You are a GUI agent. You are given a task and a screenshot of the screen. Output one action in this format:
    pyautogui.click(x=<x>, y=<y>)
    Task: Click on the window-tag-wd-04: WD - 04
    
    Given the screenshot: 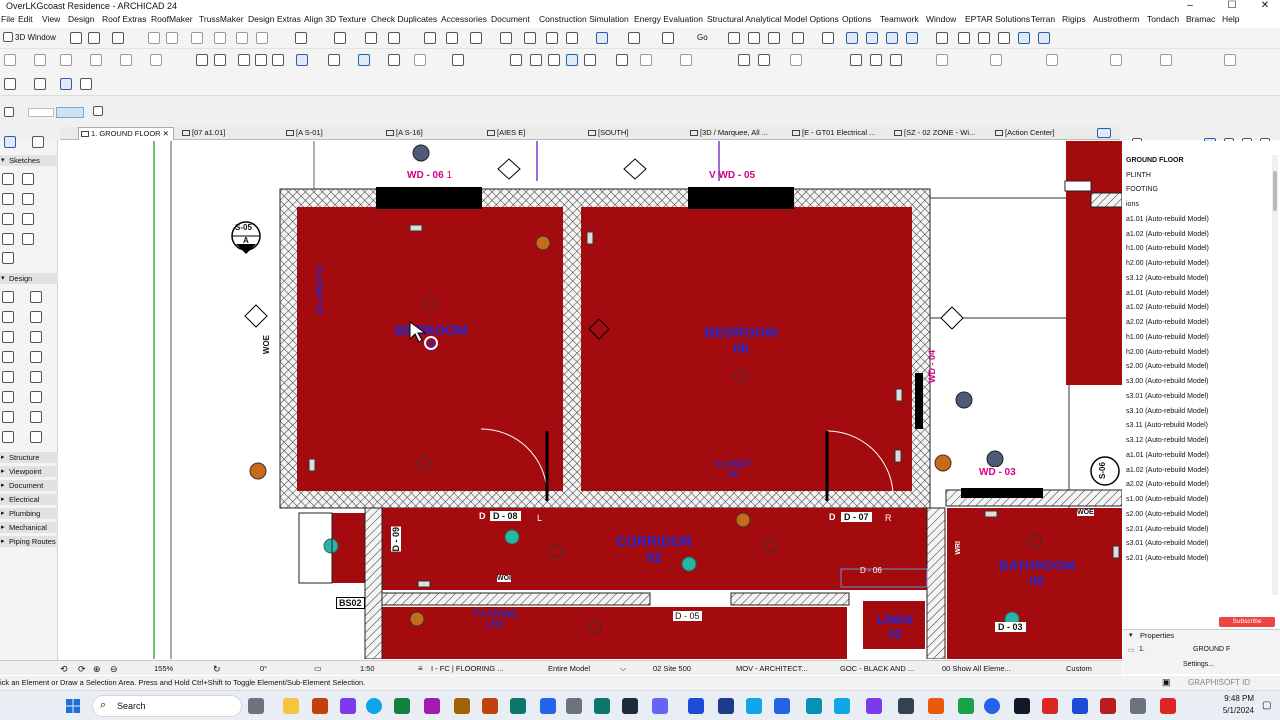 What is the action you would take?
    pyautogui.click(x=932, y=366)
    